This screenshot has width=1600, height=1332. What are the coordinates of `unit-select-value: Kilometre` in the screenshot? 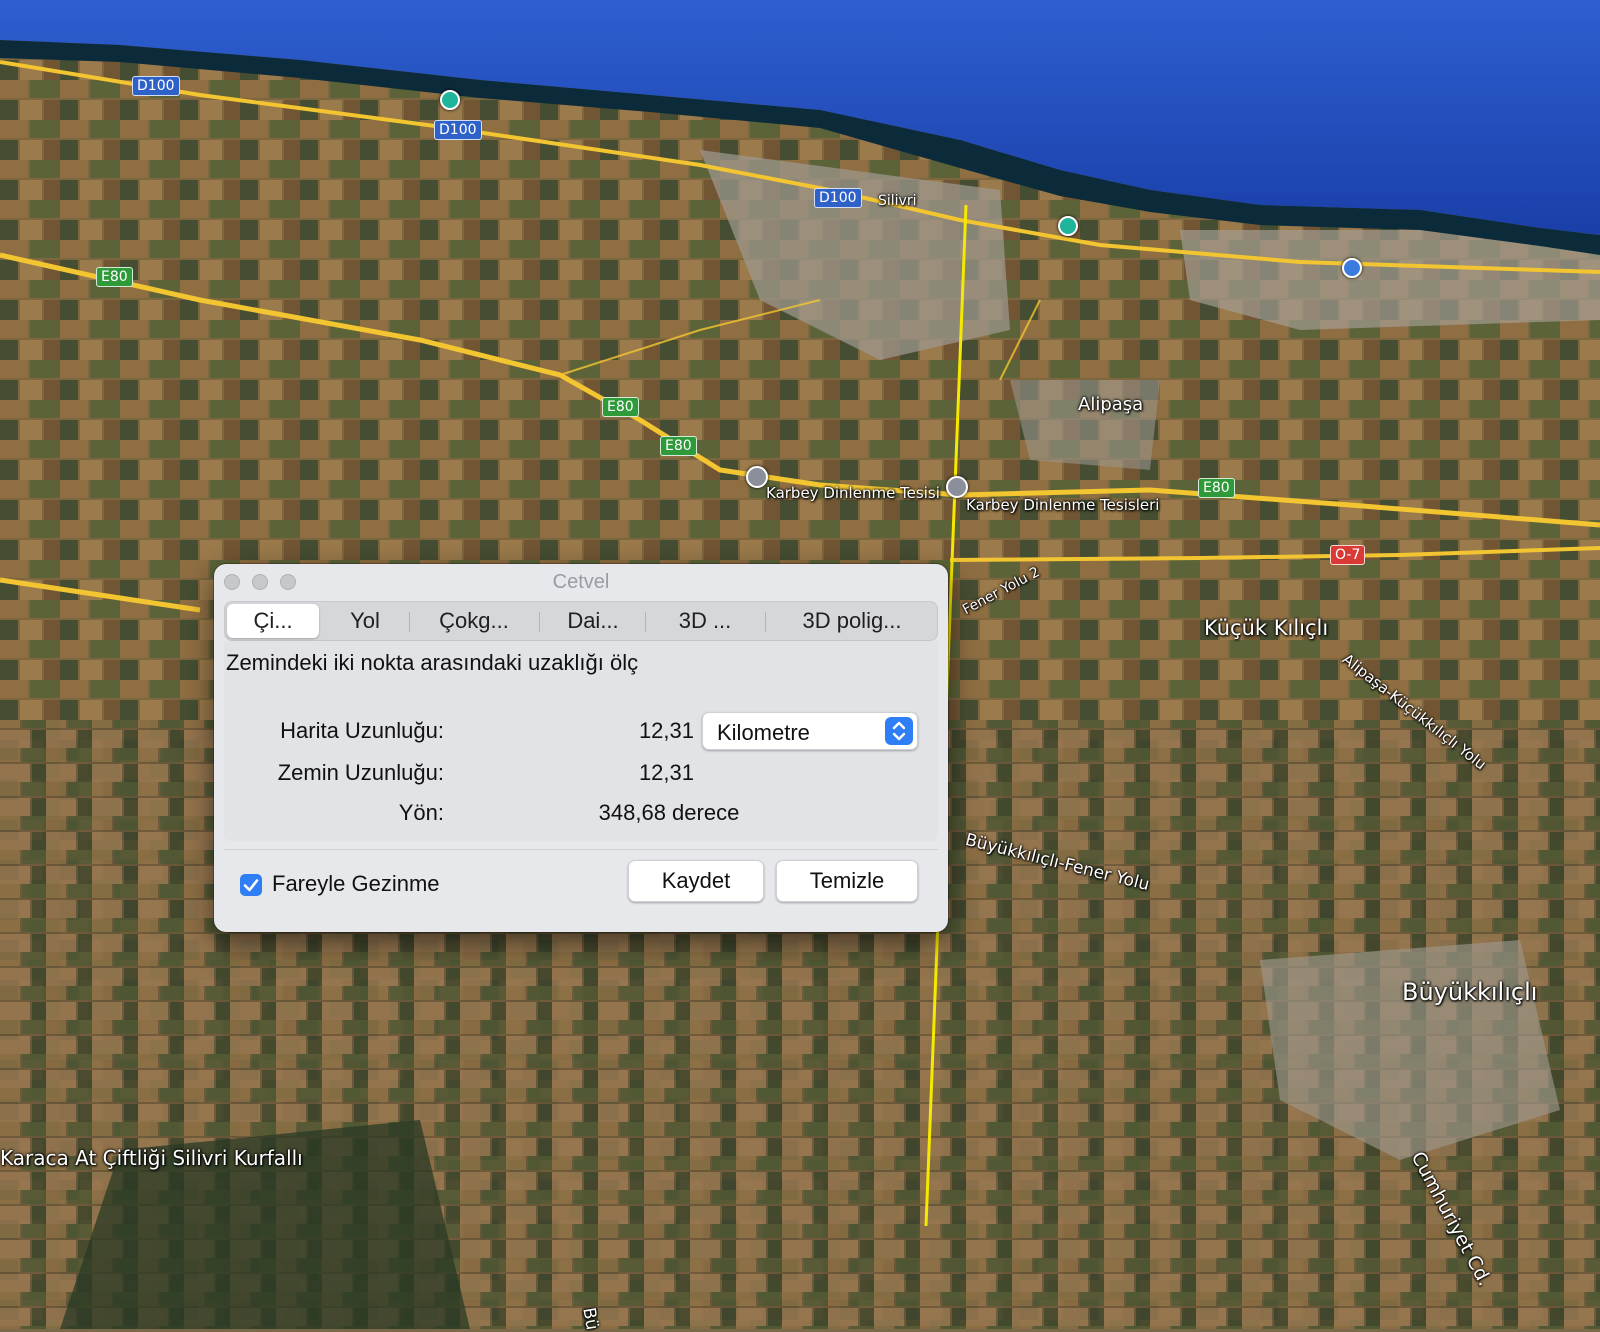 It's located at (763, 732).